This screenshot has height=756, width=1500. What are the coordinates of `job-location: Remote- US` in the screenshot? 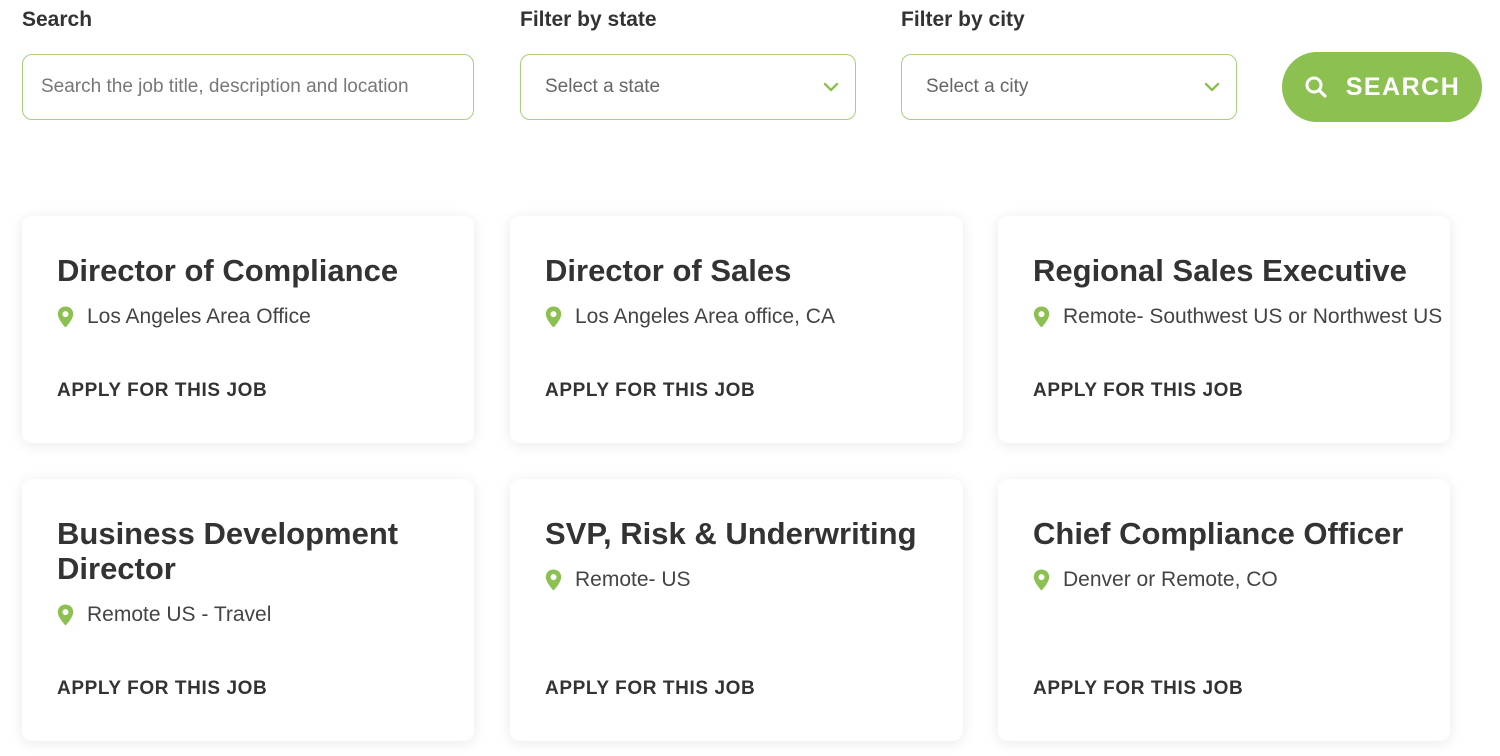 It's located at (618, 580).